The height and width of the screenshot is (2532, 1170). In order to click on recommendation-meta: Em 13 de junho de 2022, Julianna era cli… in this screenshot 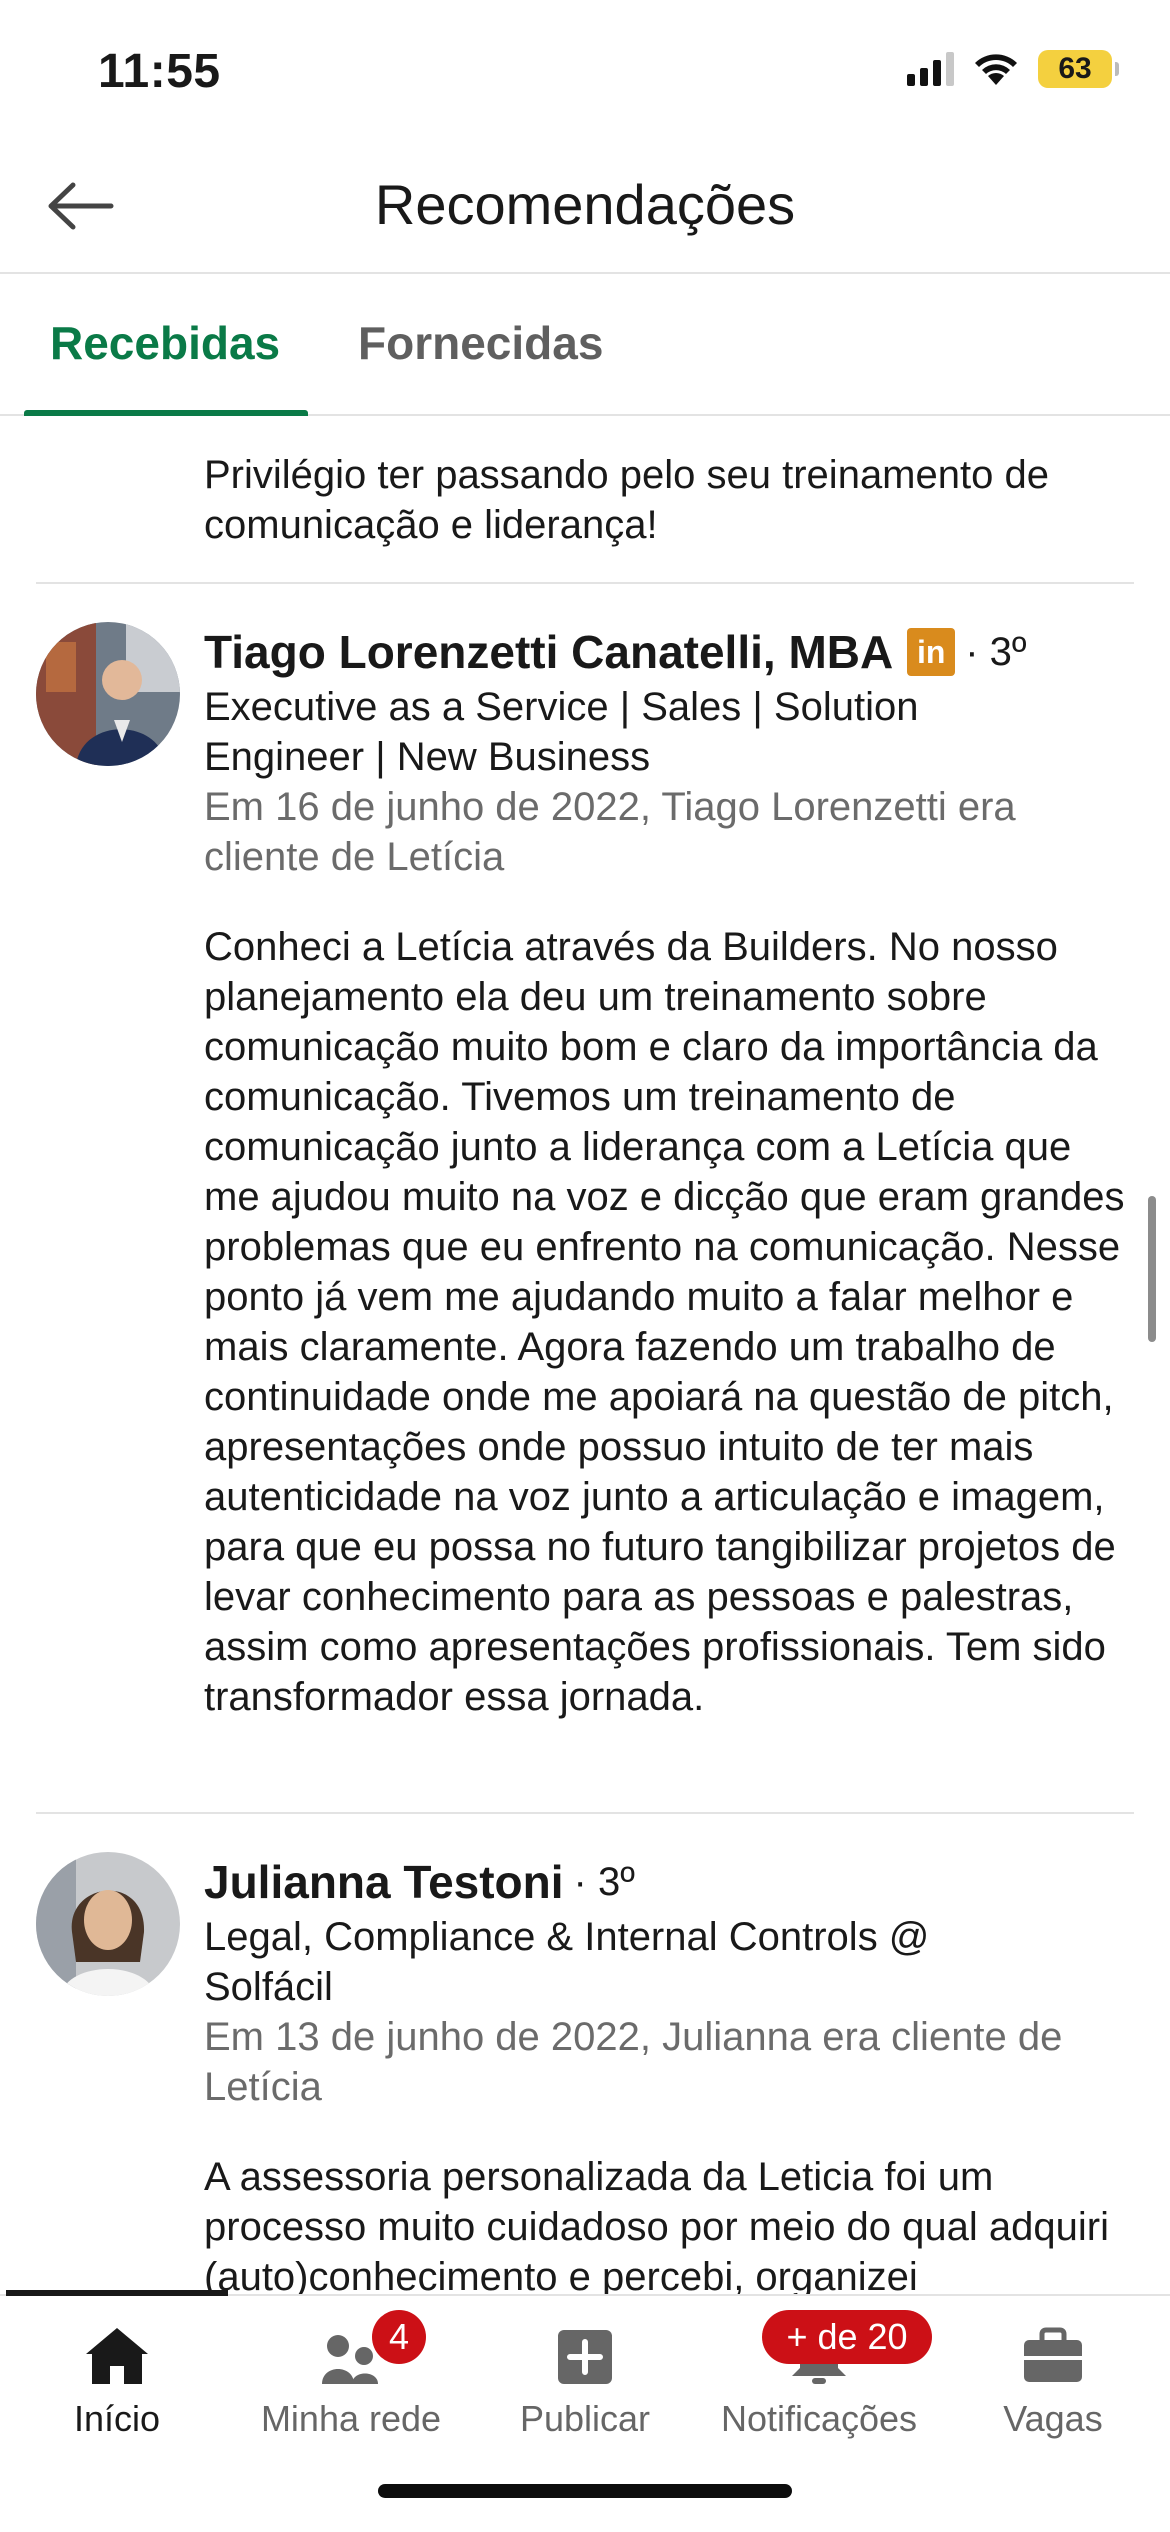, I will do `click(633, 2062)`.